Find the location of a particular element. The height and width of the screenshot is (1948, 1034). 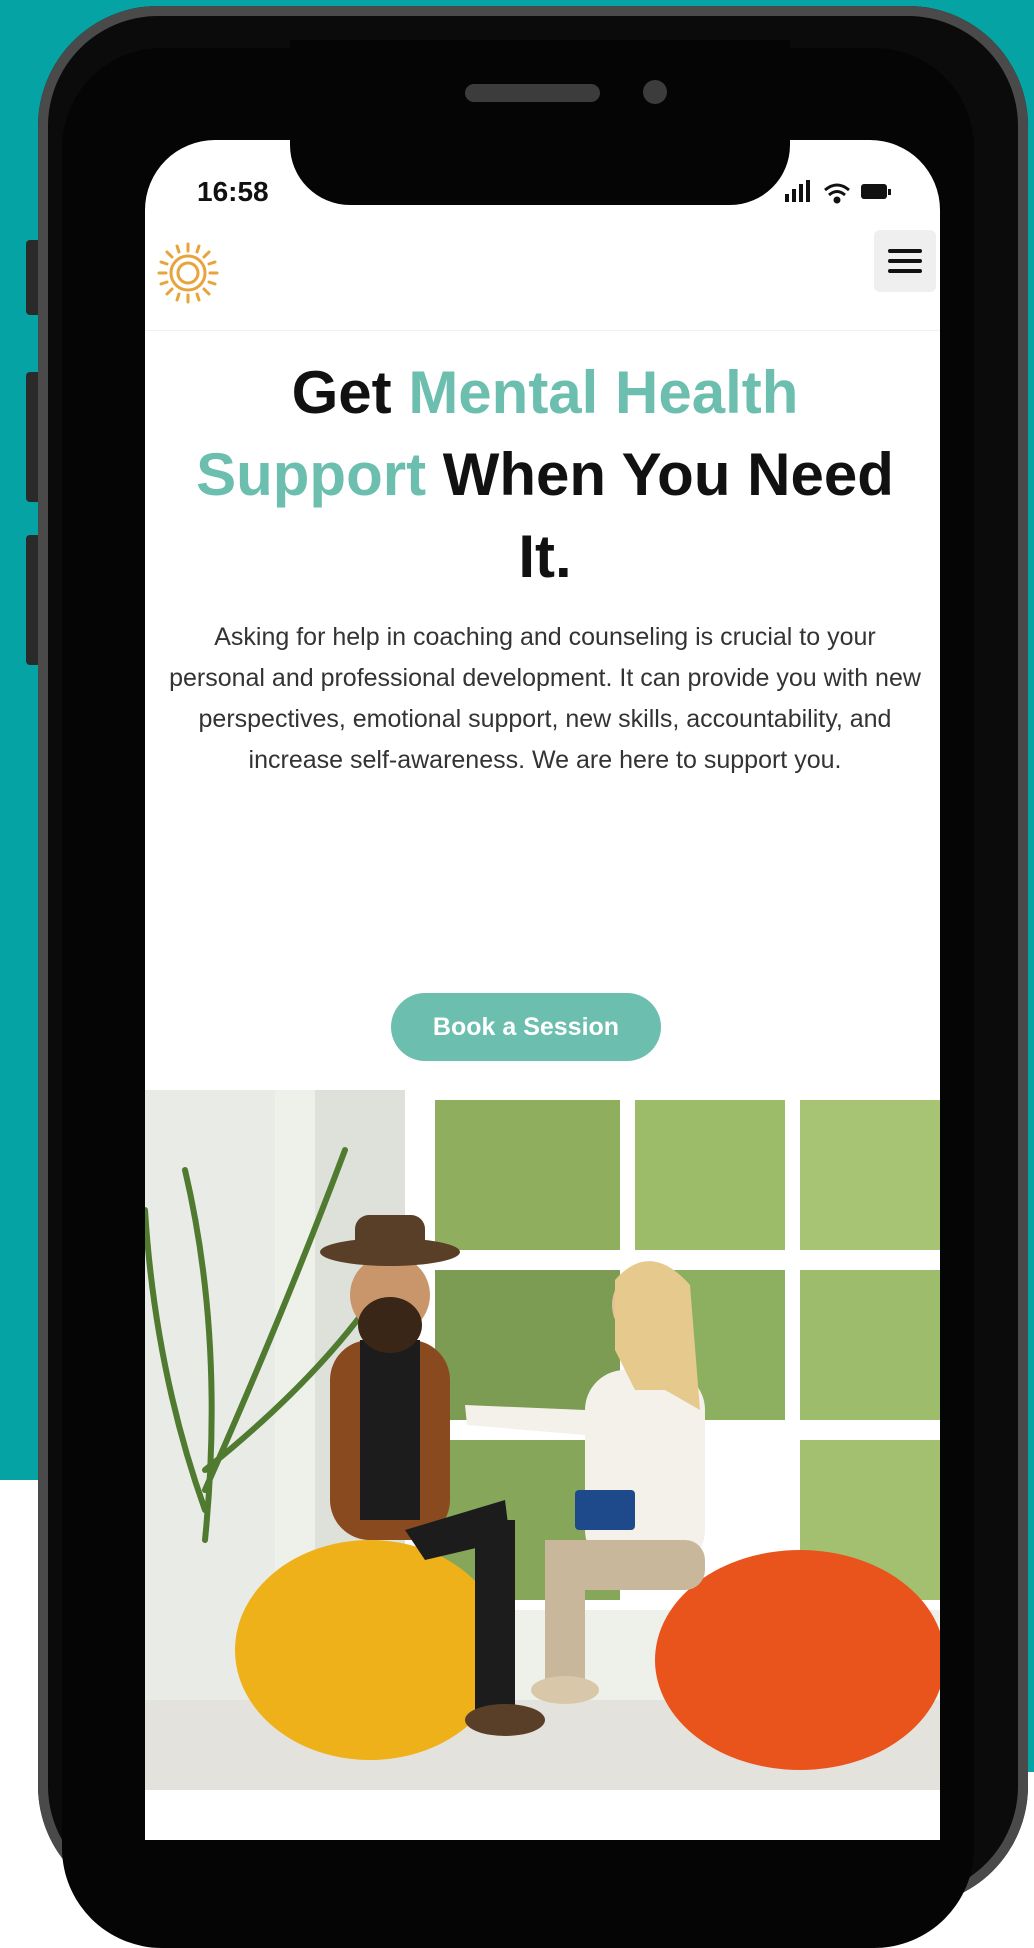

battery-icon is located at coordinates (876, 191).